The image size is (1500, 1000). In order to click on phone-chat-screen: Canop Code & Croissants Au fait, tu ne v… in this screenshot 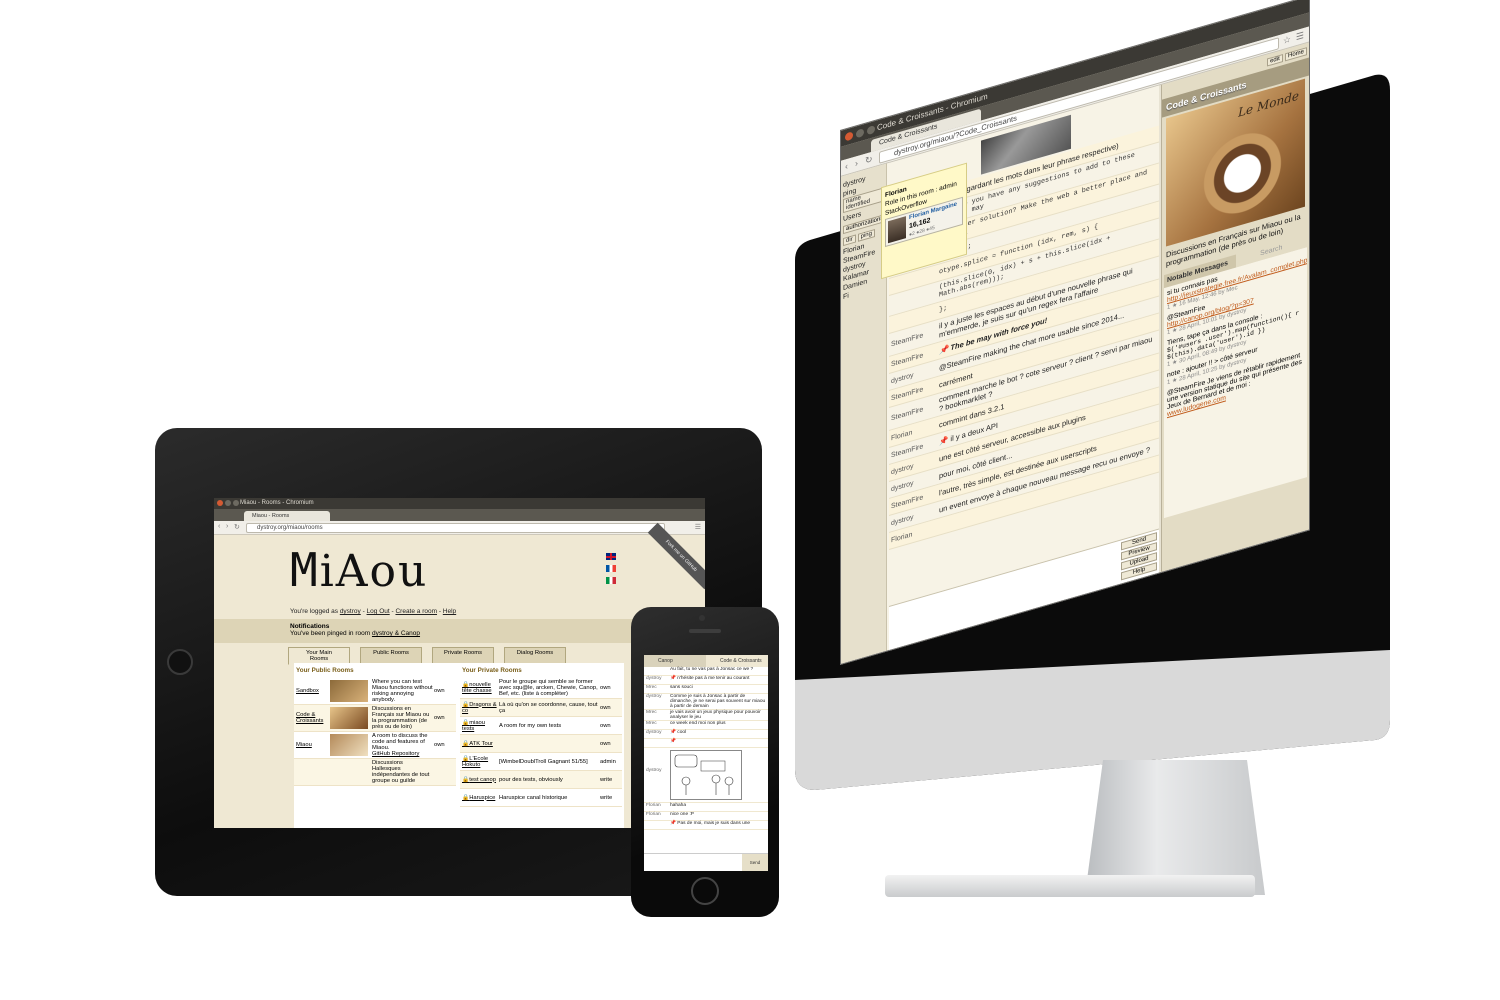, I will do `click(706, 763)`.